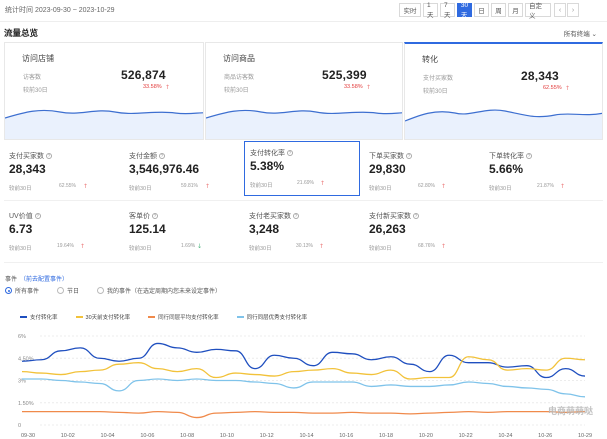  What do you see at coordinates (302, 168) in the screenshot?
I see `metric-pay-conversion-rate: 支付转化率? 5.38% 较前30日 21.69% 🡑` at bounding box center [302, 168].